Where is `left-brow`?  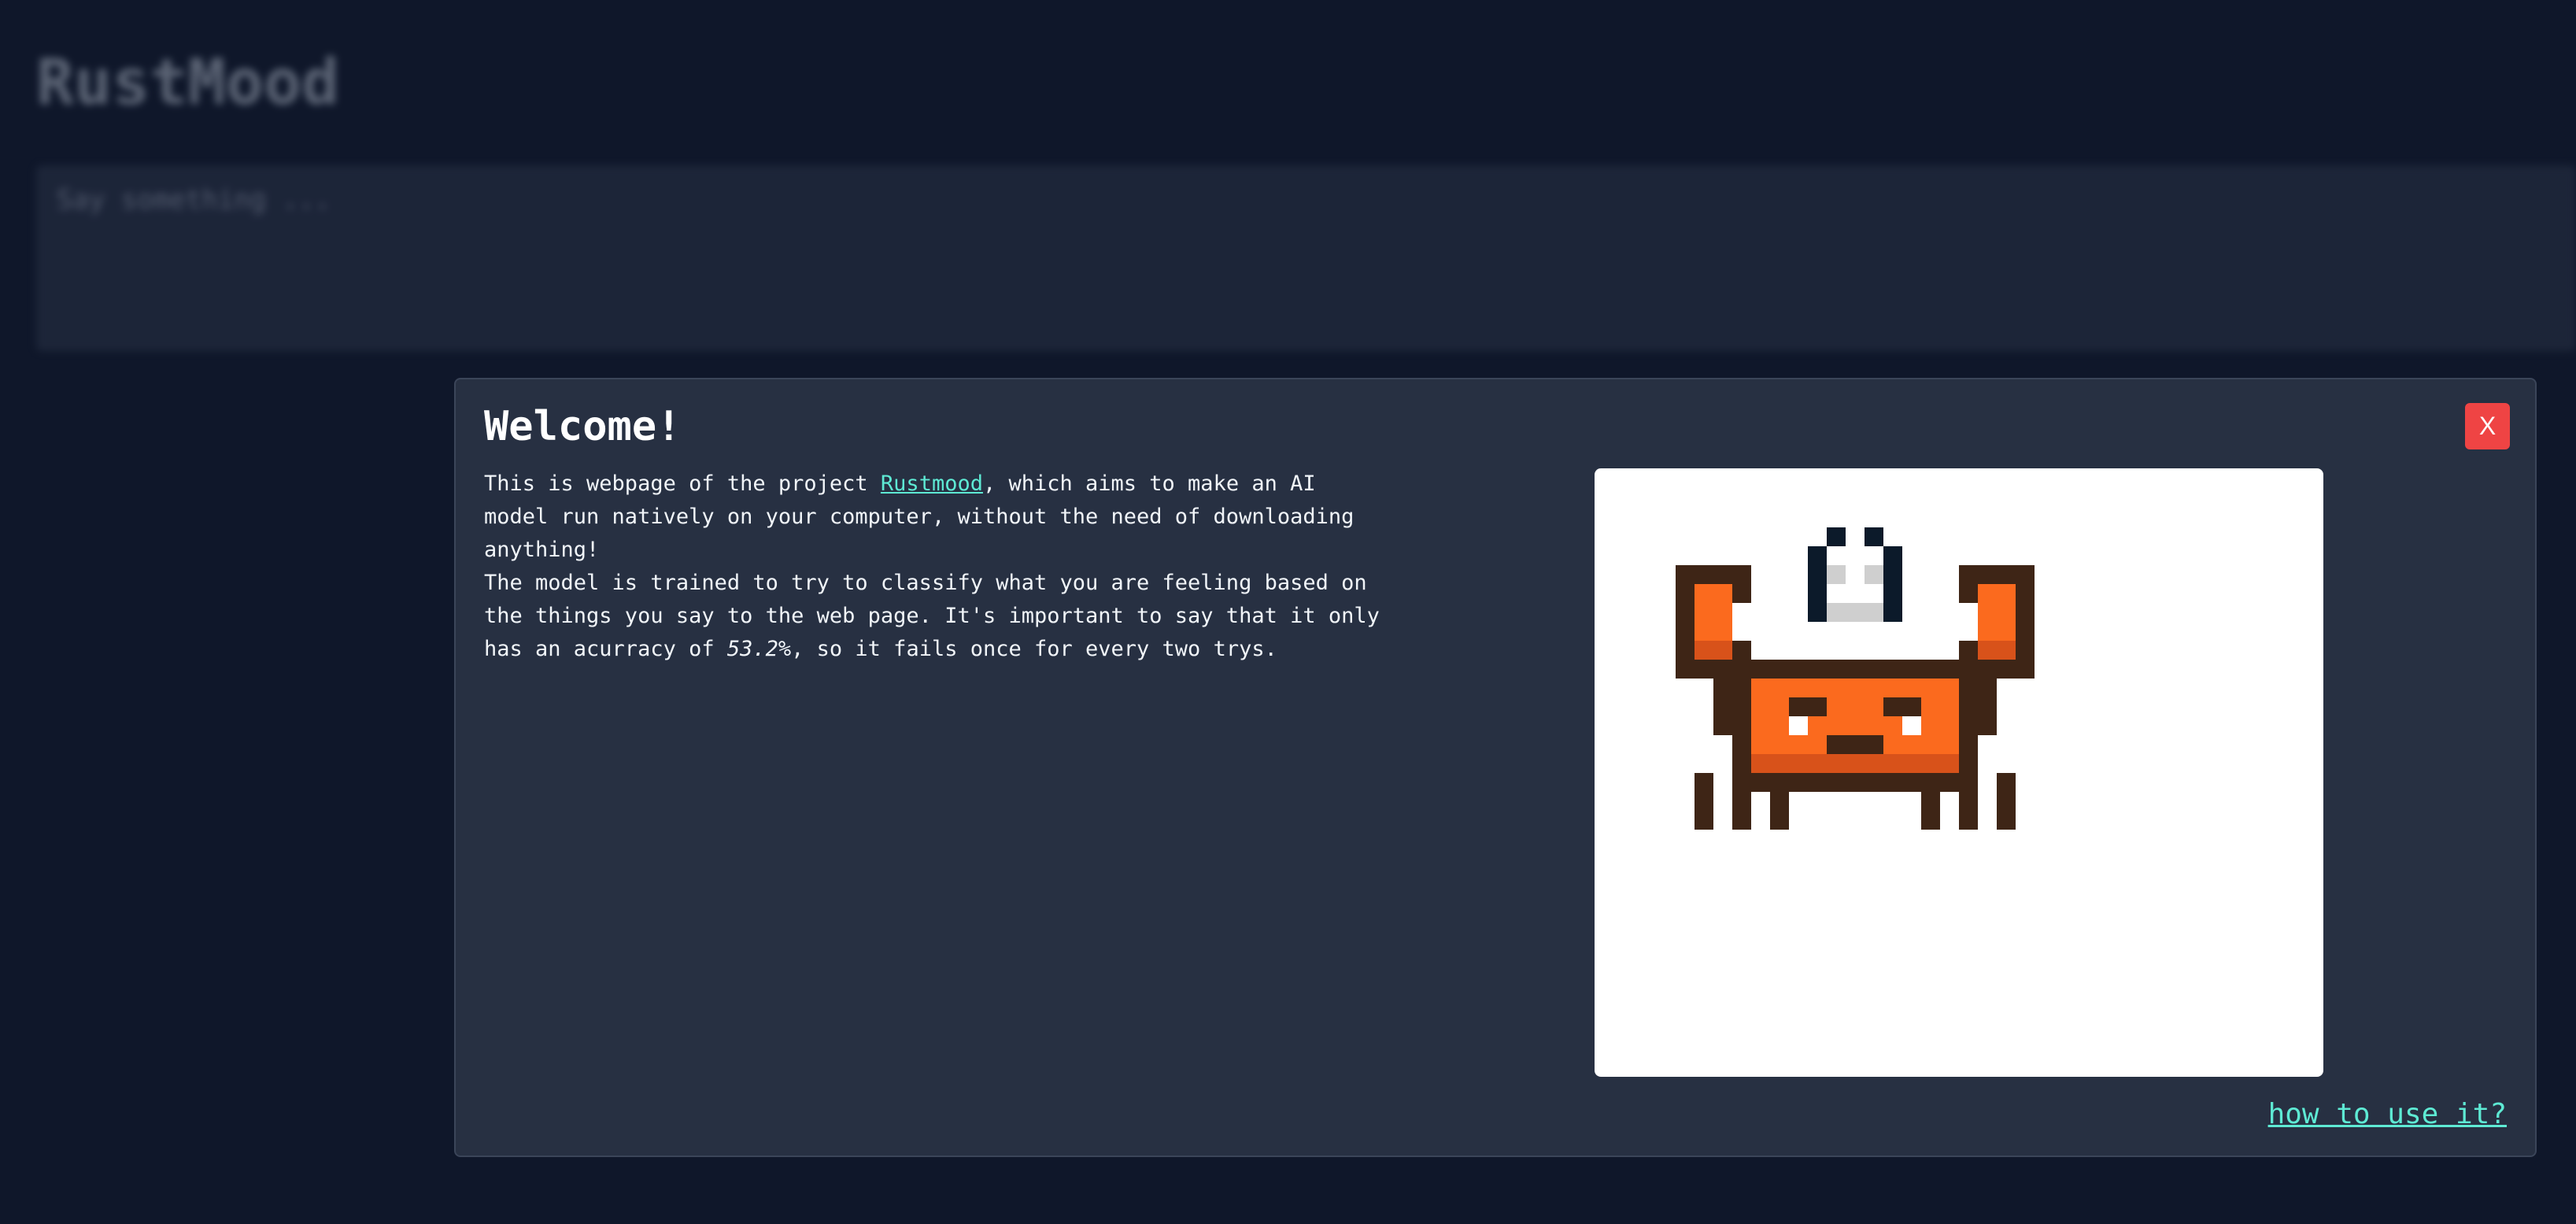 left-brow is located at coordinates (1808, 706).